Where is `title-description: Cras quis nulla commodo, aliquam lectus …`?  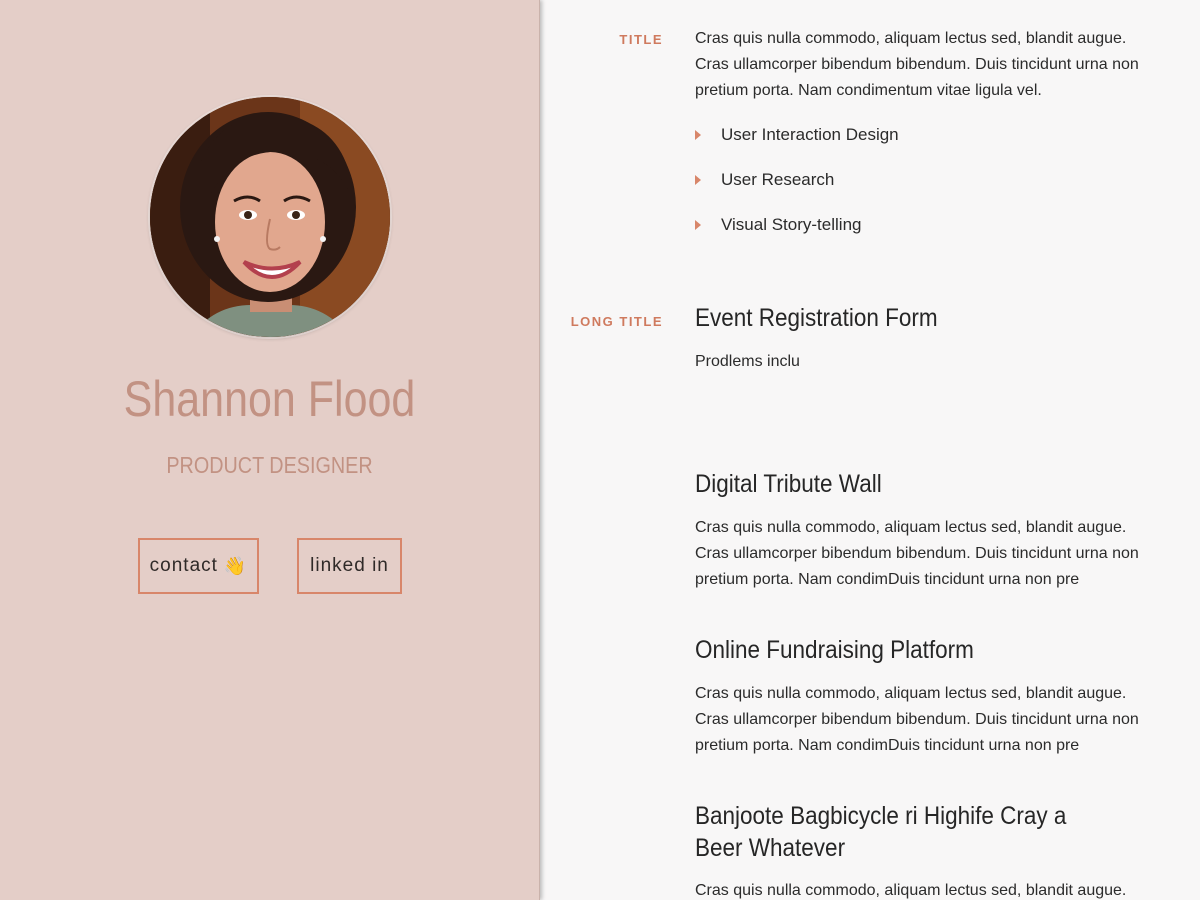 title-description: Cras quis nulla commodo, aliquam lectus … is located at coordinates (917, 64).